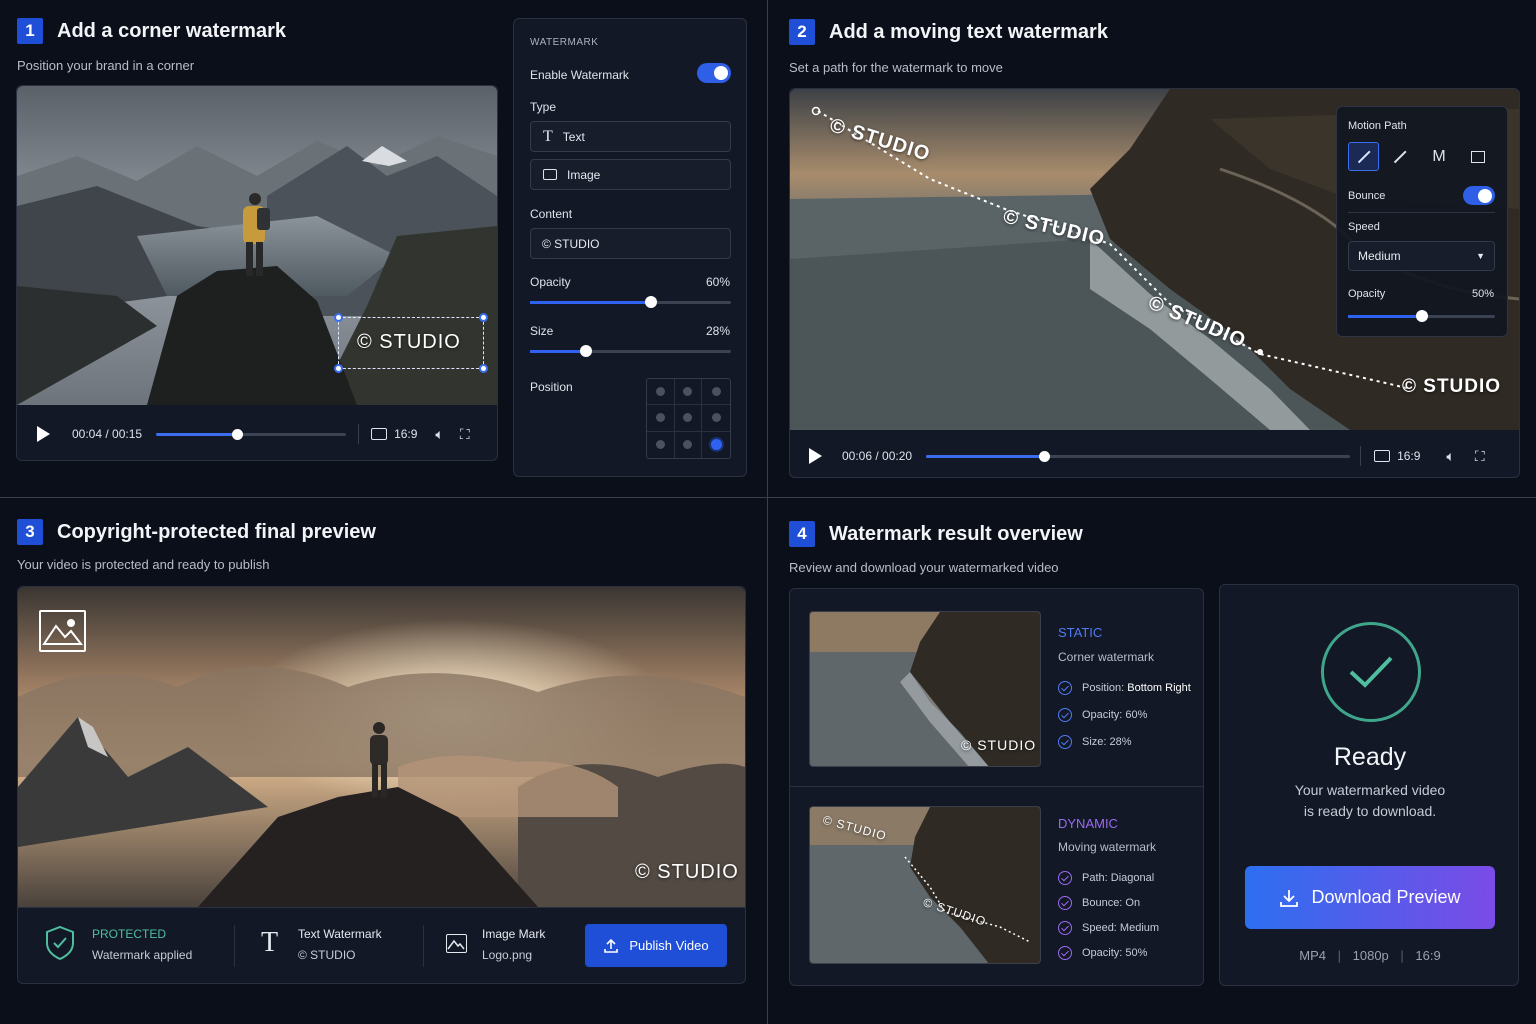  Describe the element at coordinates (661, 392) in the screenshot. I see `position-top-left` at that location.